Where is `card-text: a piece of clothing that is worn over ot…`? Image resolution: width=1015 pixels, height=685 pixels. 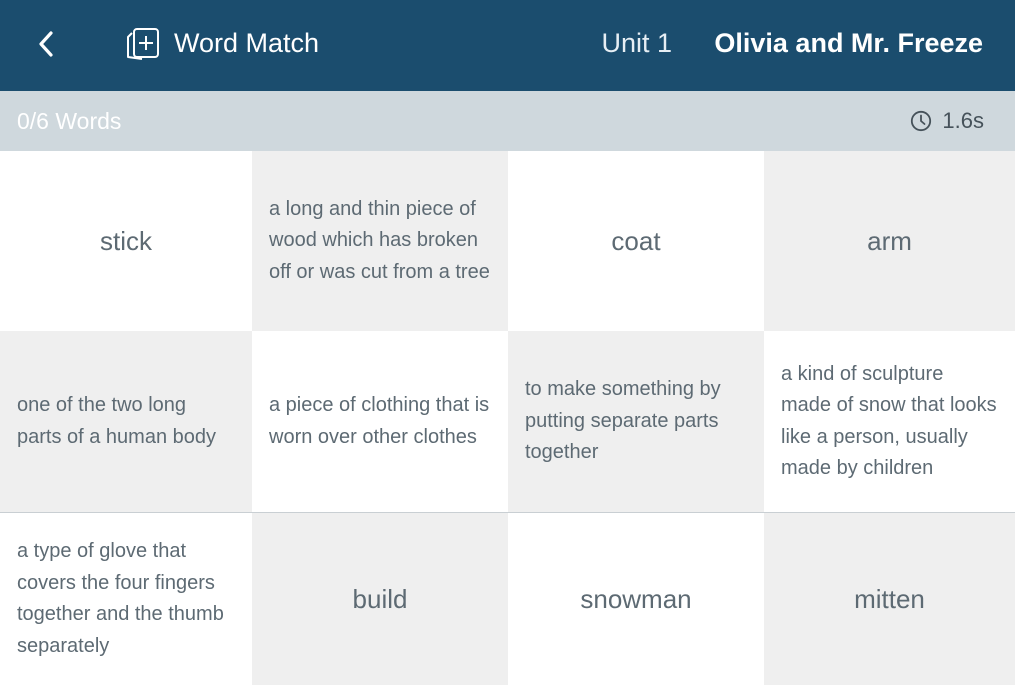 card-text: a piece of clothing that is worn over ot… is located at coordinates (379, 421).